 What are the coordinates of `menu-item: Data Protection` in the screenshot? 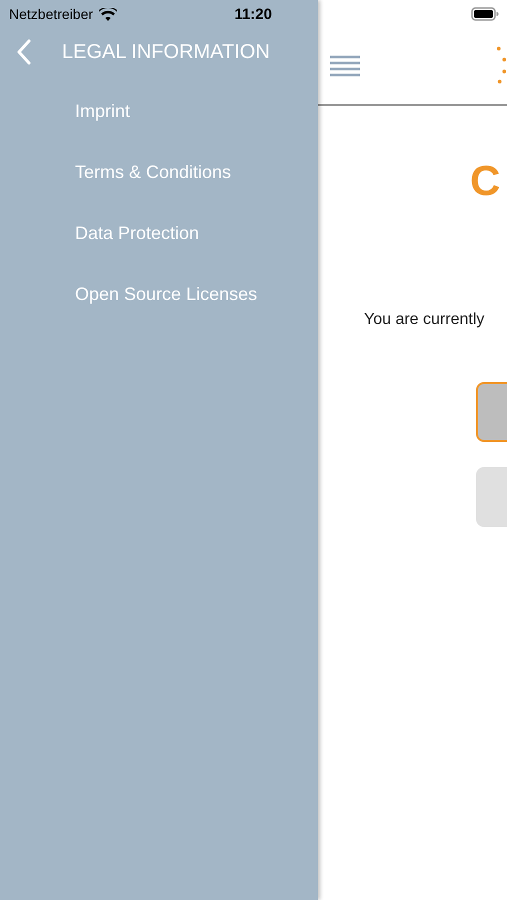 It's located at (137, 233).